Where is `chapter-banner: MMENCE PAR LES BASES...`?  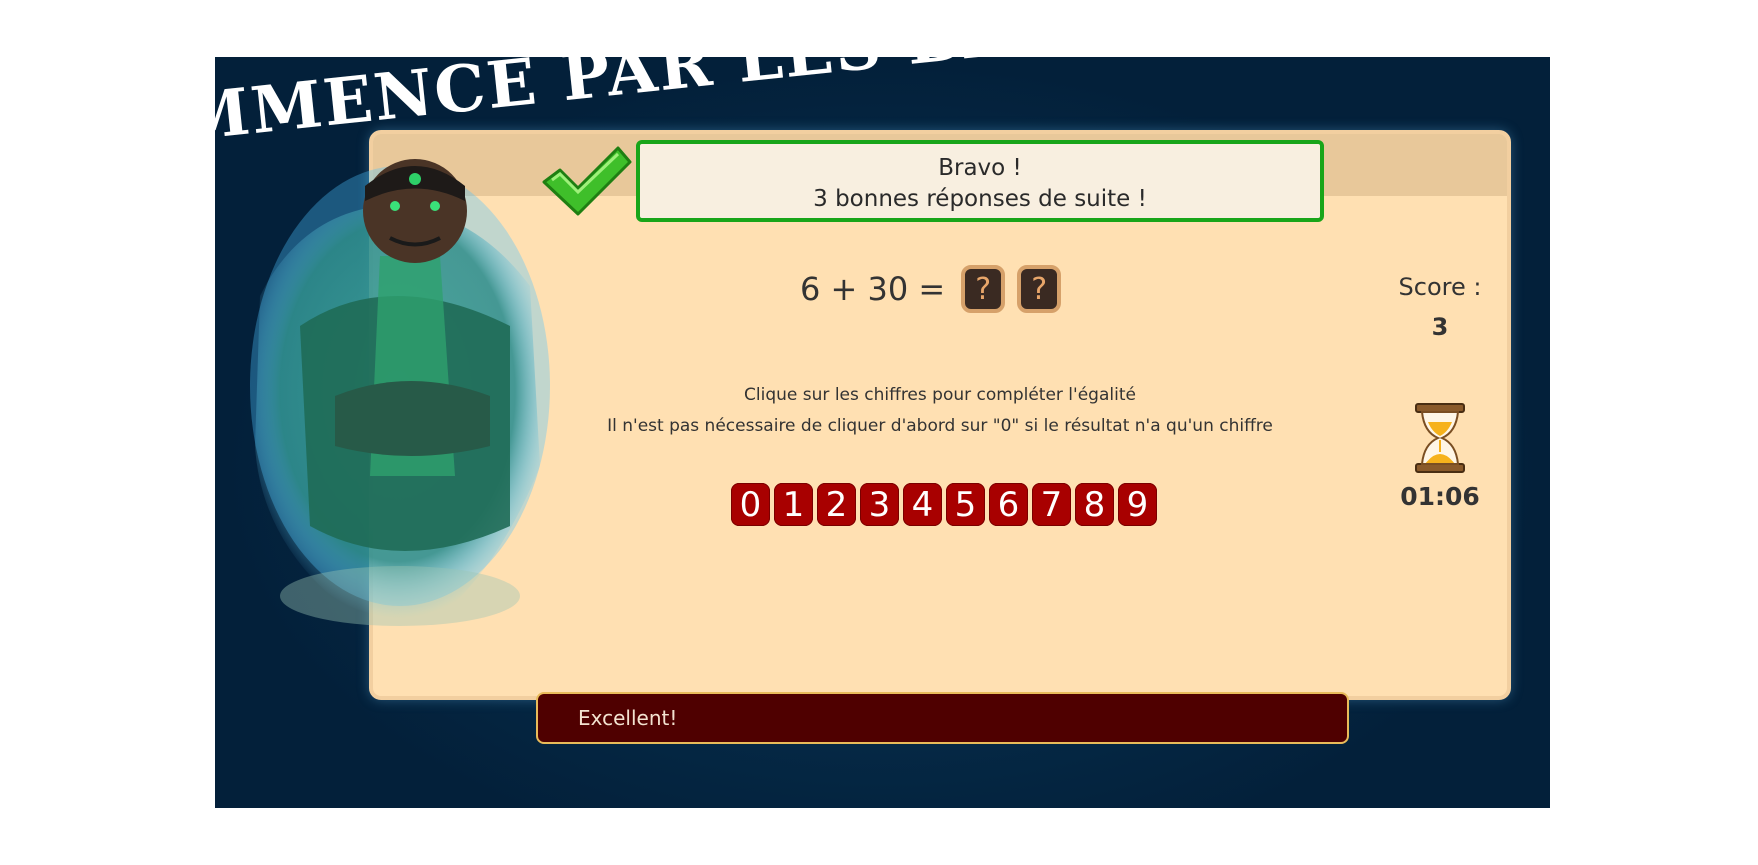 chapter-banner: MMENCE PAR LES BASES... is located at coordinates (665, 80).